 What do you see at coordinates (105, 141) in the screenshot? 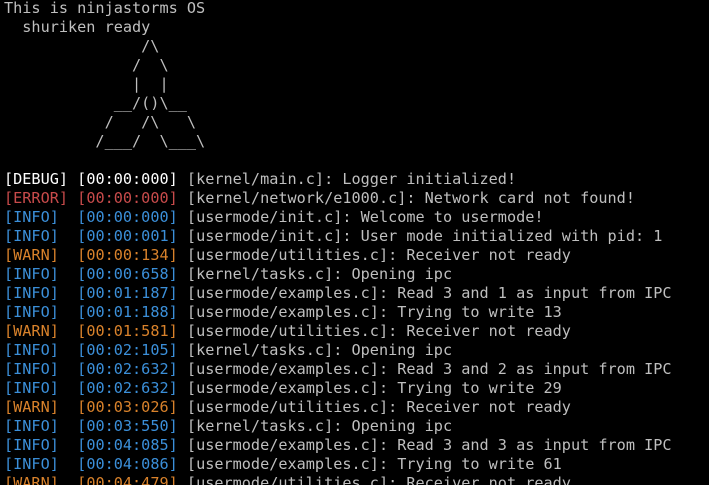
I see `ascii-art-line: /___/ \___\` at bounding box center [105, 141].